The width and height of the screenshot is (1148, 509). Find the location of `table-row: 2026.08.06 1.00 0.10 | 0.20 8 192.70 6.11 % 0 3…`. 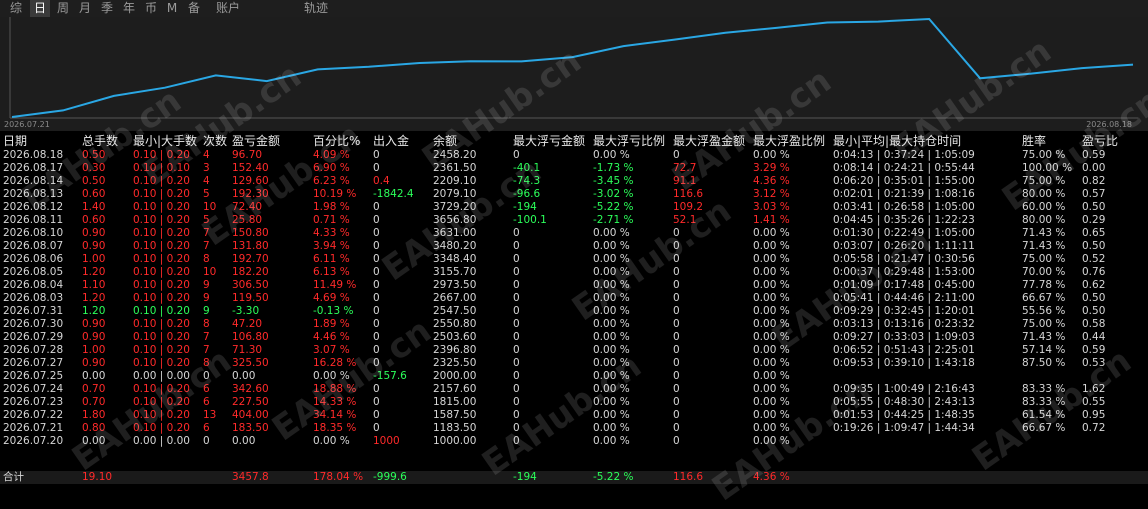

table-row: 2026.08.06 1.00 0.10 | 0.20 8 192.70 6.11 % 0 3… is located at coordinates (574, 259).